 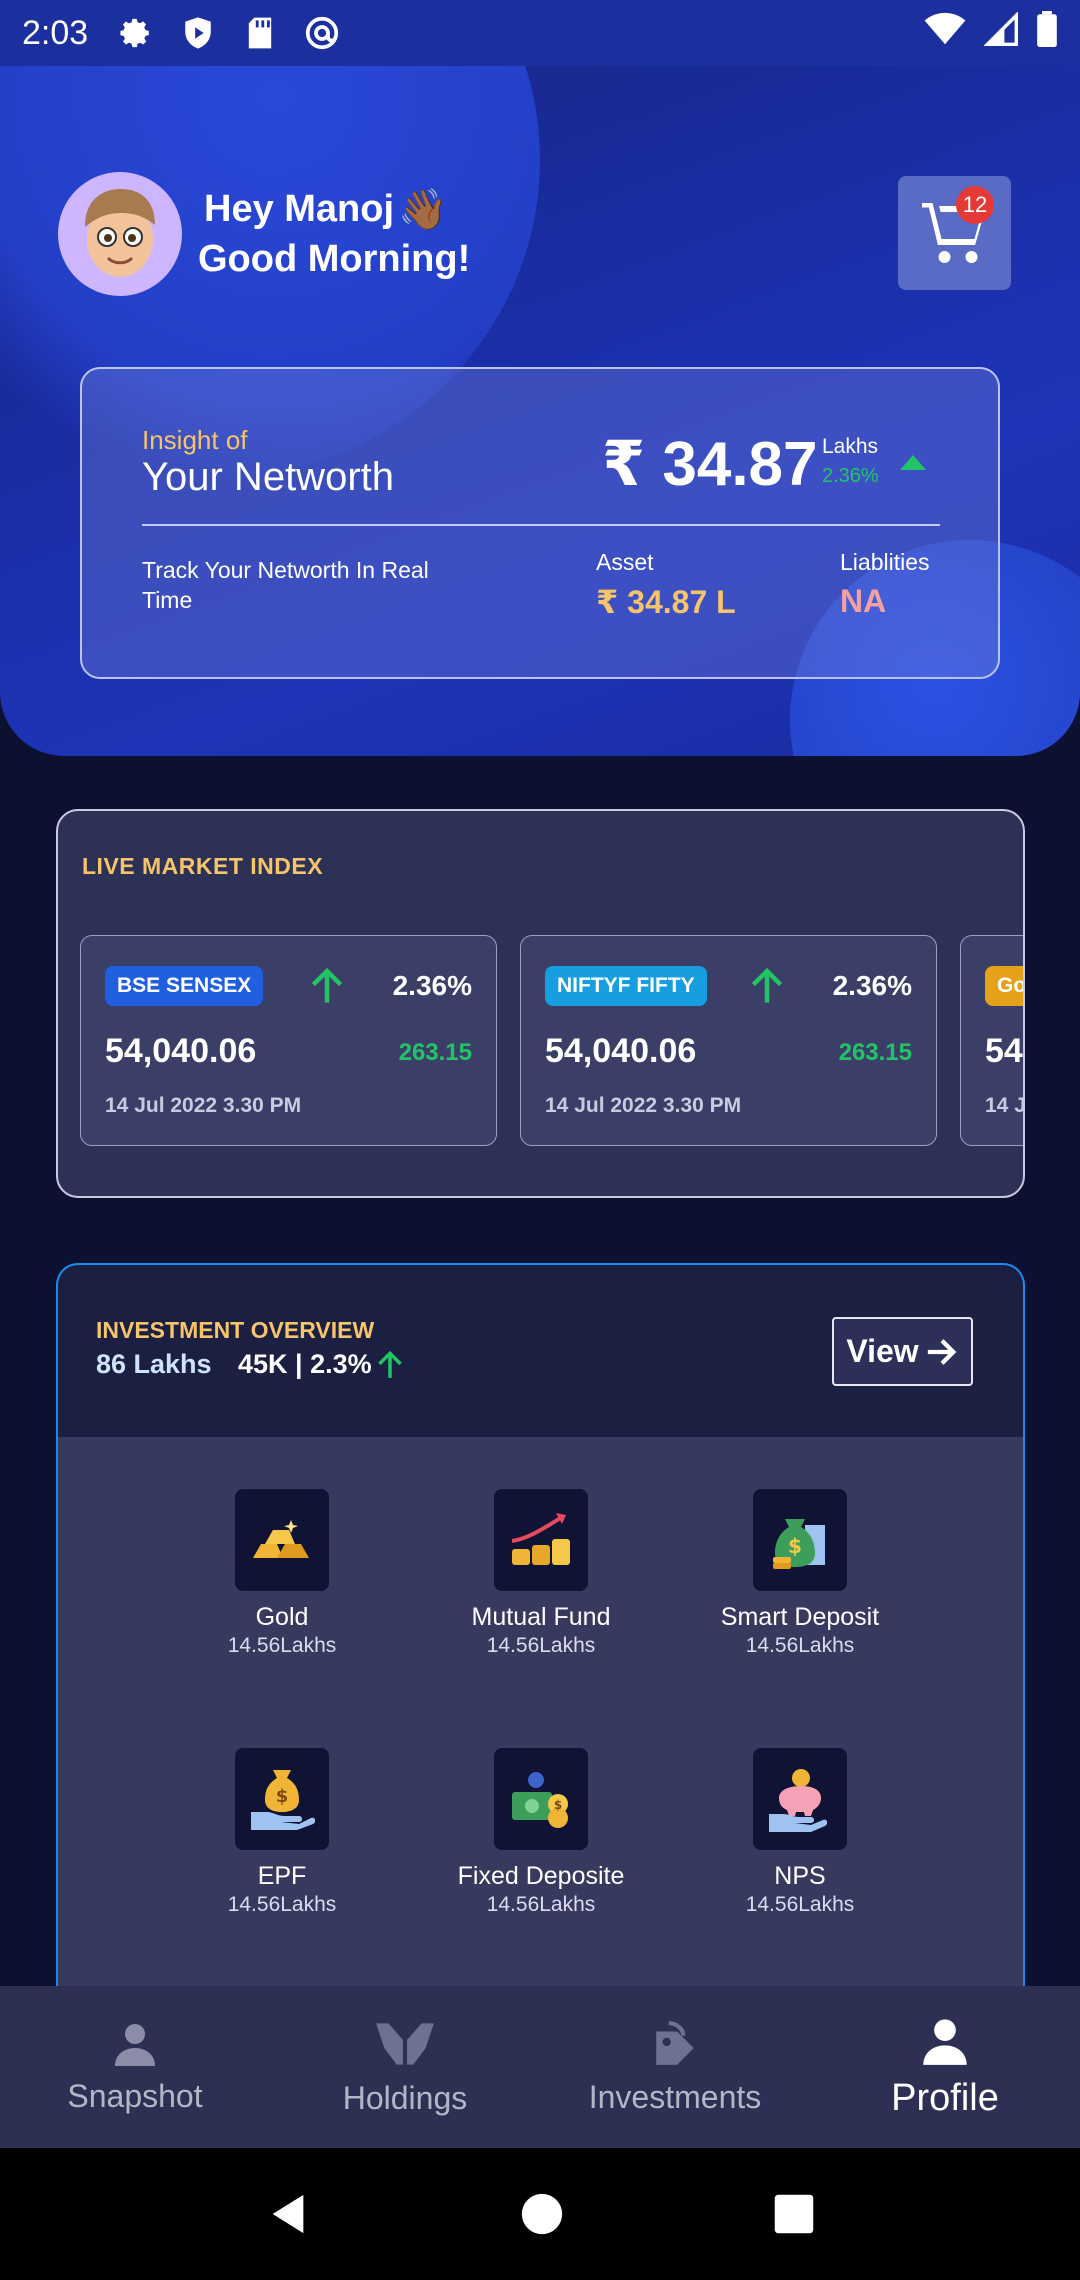 I want to click on greeting-time: Good Morning!, so click(x=334, y=259).